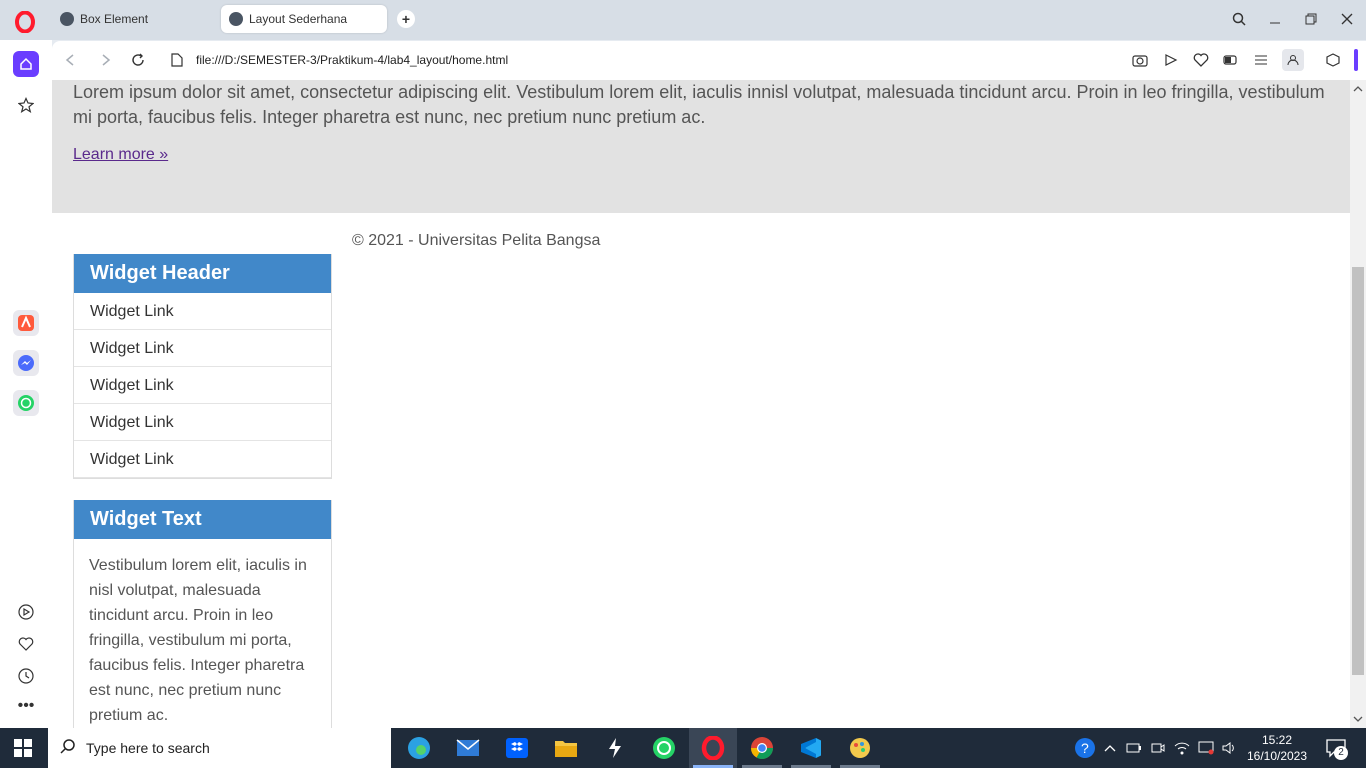 The height and width of the screenshot is (768, 1366). I want to click on meet-icon, so click(1158, 748).